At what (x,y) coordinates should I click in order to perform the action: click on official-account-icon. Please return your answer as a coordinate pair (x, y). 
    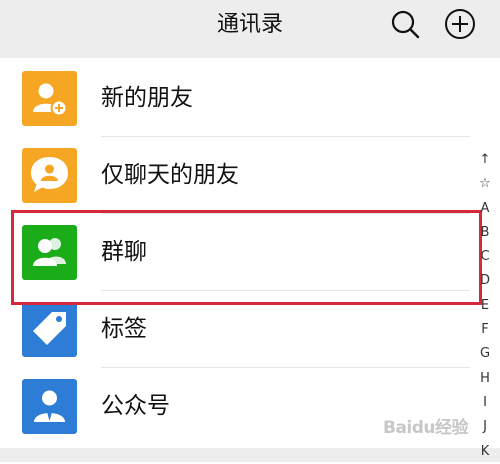
    Looking at the image, I should click on (49, 406).